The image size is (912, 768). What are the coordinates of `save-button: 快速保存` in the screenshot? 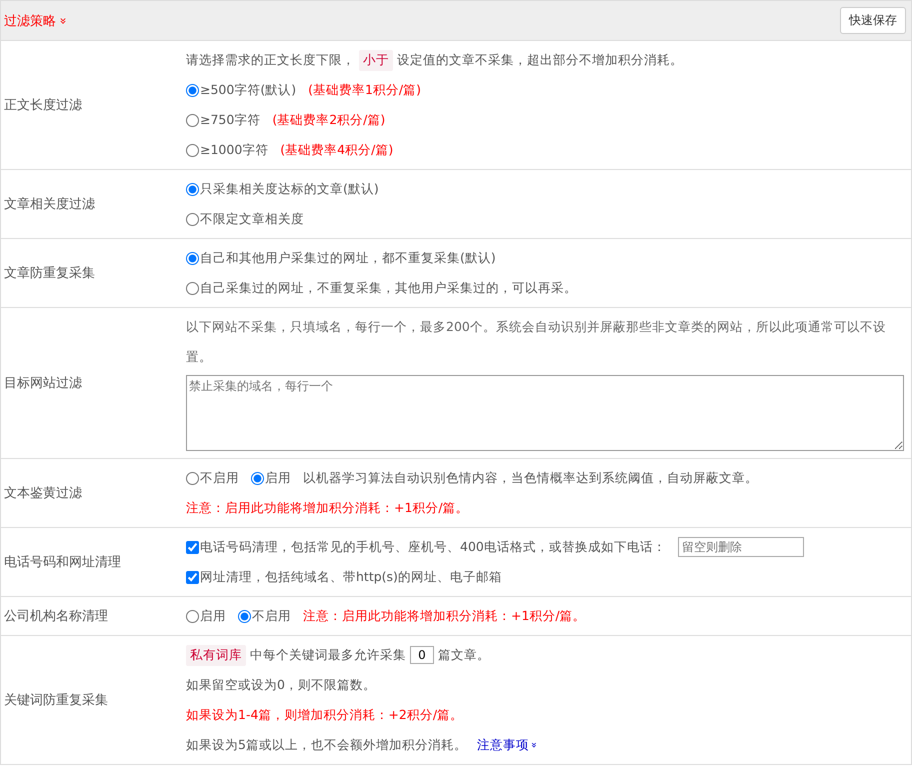 It's located at (873, 20).